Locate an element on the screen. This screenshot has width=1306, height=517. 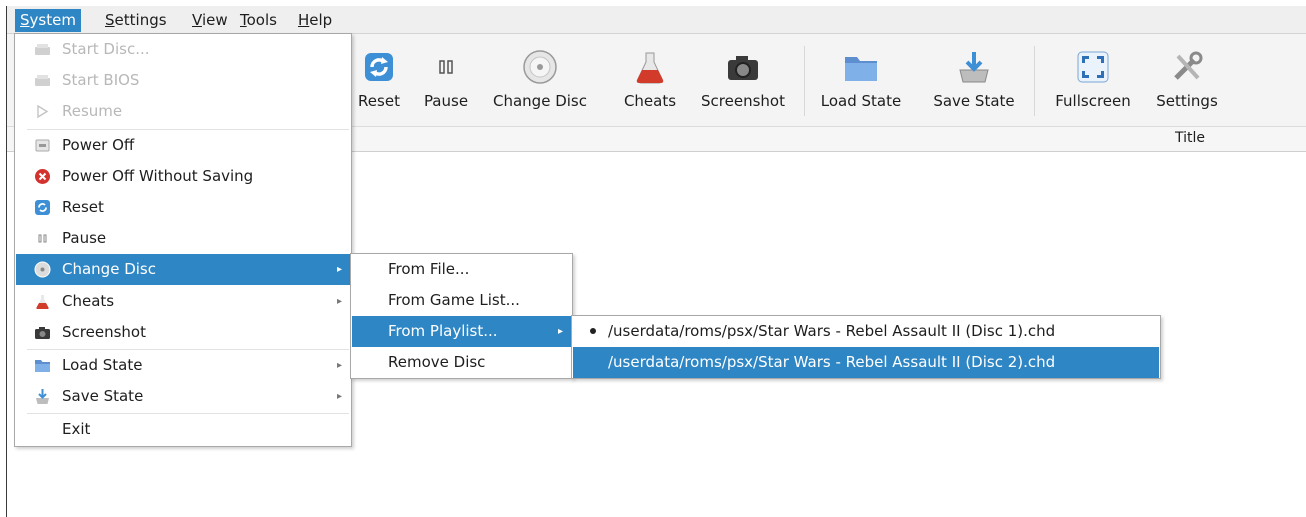
menu-settings: Settings is located at coordinates (136, 20).